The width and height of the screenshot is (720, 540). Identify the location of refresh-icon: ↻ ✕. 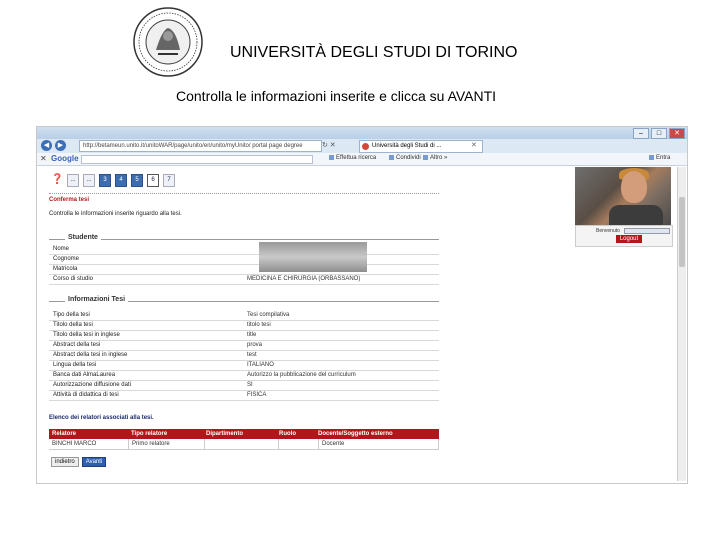
(329, 145).